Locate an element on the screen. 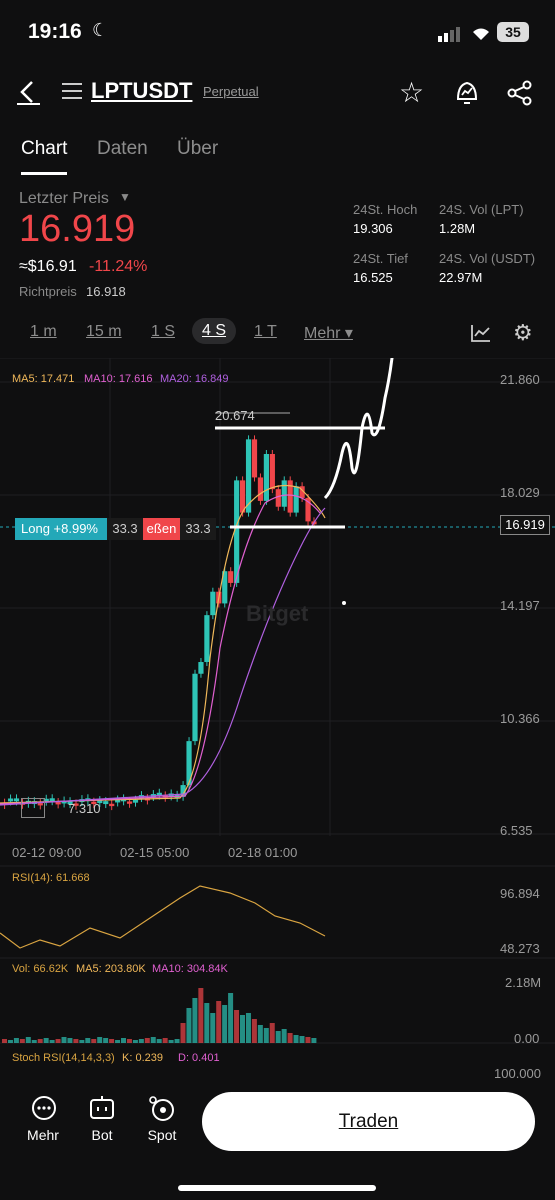 The height and width of the screenshot is (1200, 555). chevron-down-icon: ▼ is located at coordinates (125, 197).